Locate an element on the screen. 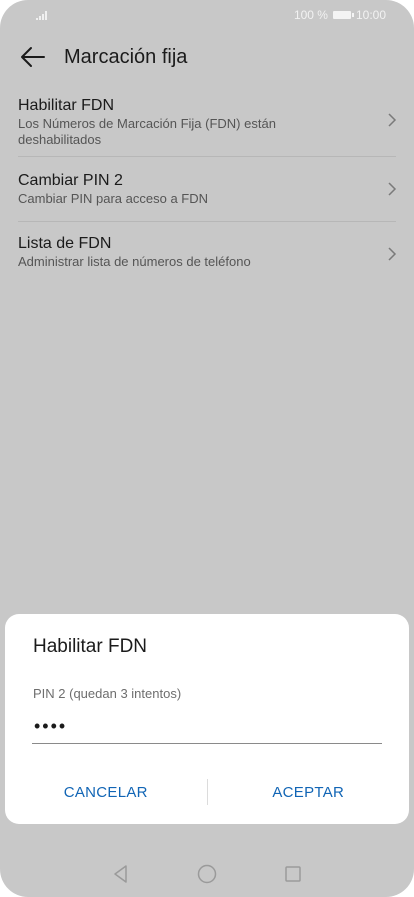  recents-square-icon is located at coordinates (293, 874).